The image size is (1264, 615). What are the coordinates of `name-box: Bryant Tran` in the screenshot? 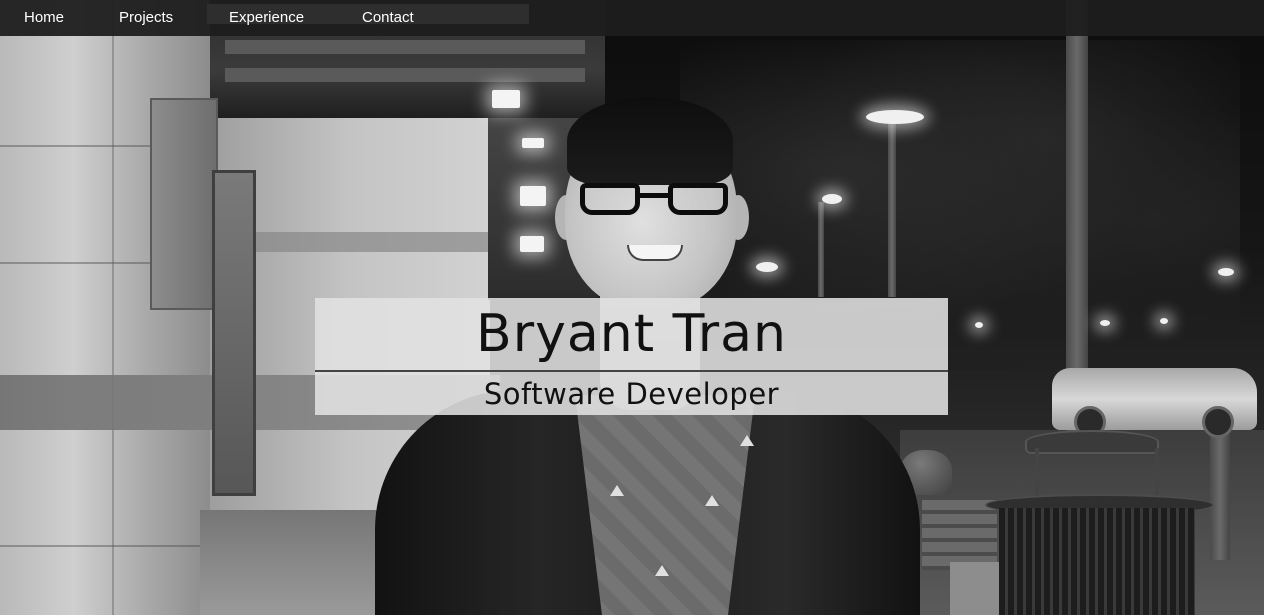 It's located at (631, 334).